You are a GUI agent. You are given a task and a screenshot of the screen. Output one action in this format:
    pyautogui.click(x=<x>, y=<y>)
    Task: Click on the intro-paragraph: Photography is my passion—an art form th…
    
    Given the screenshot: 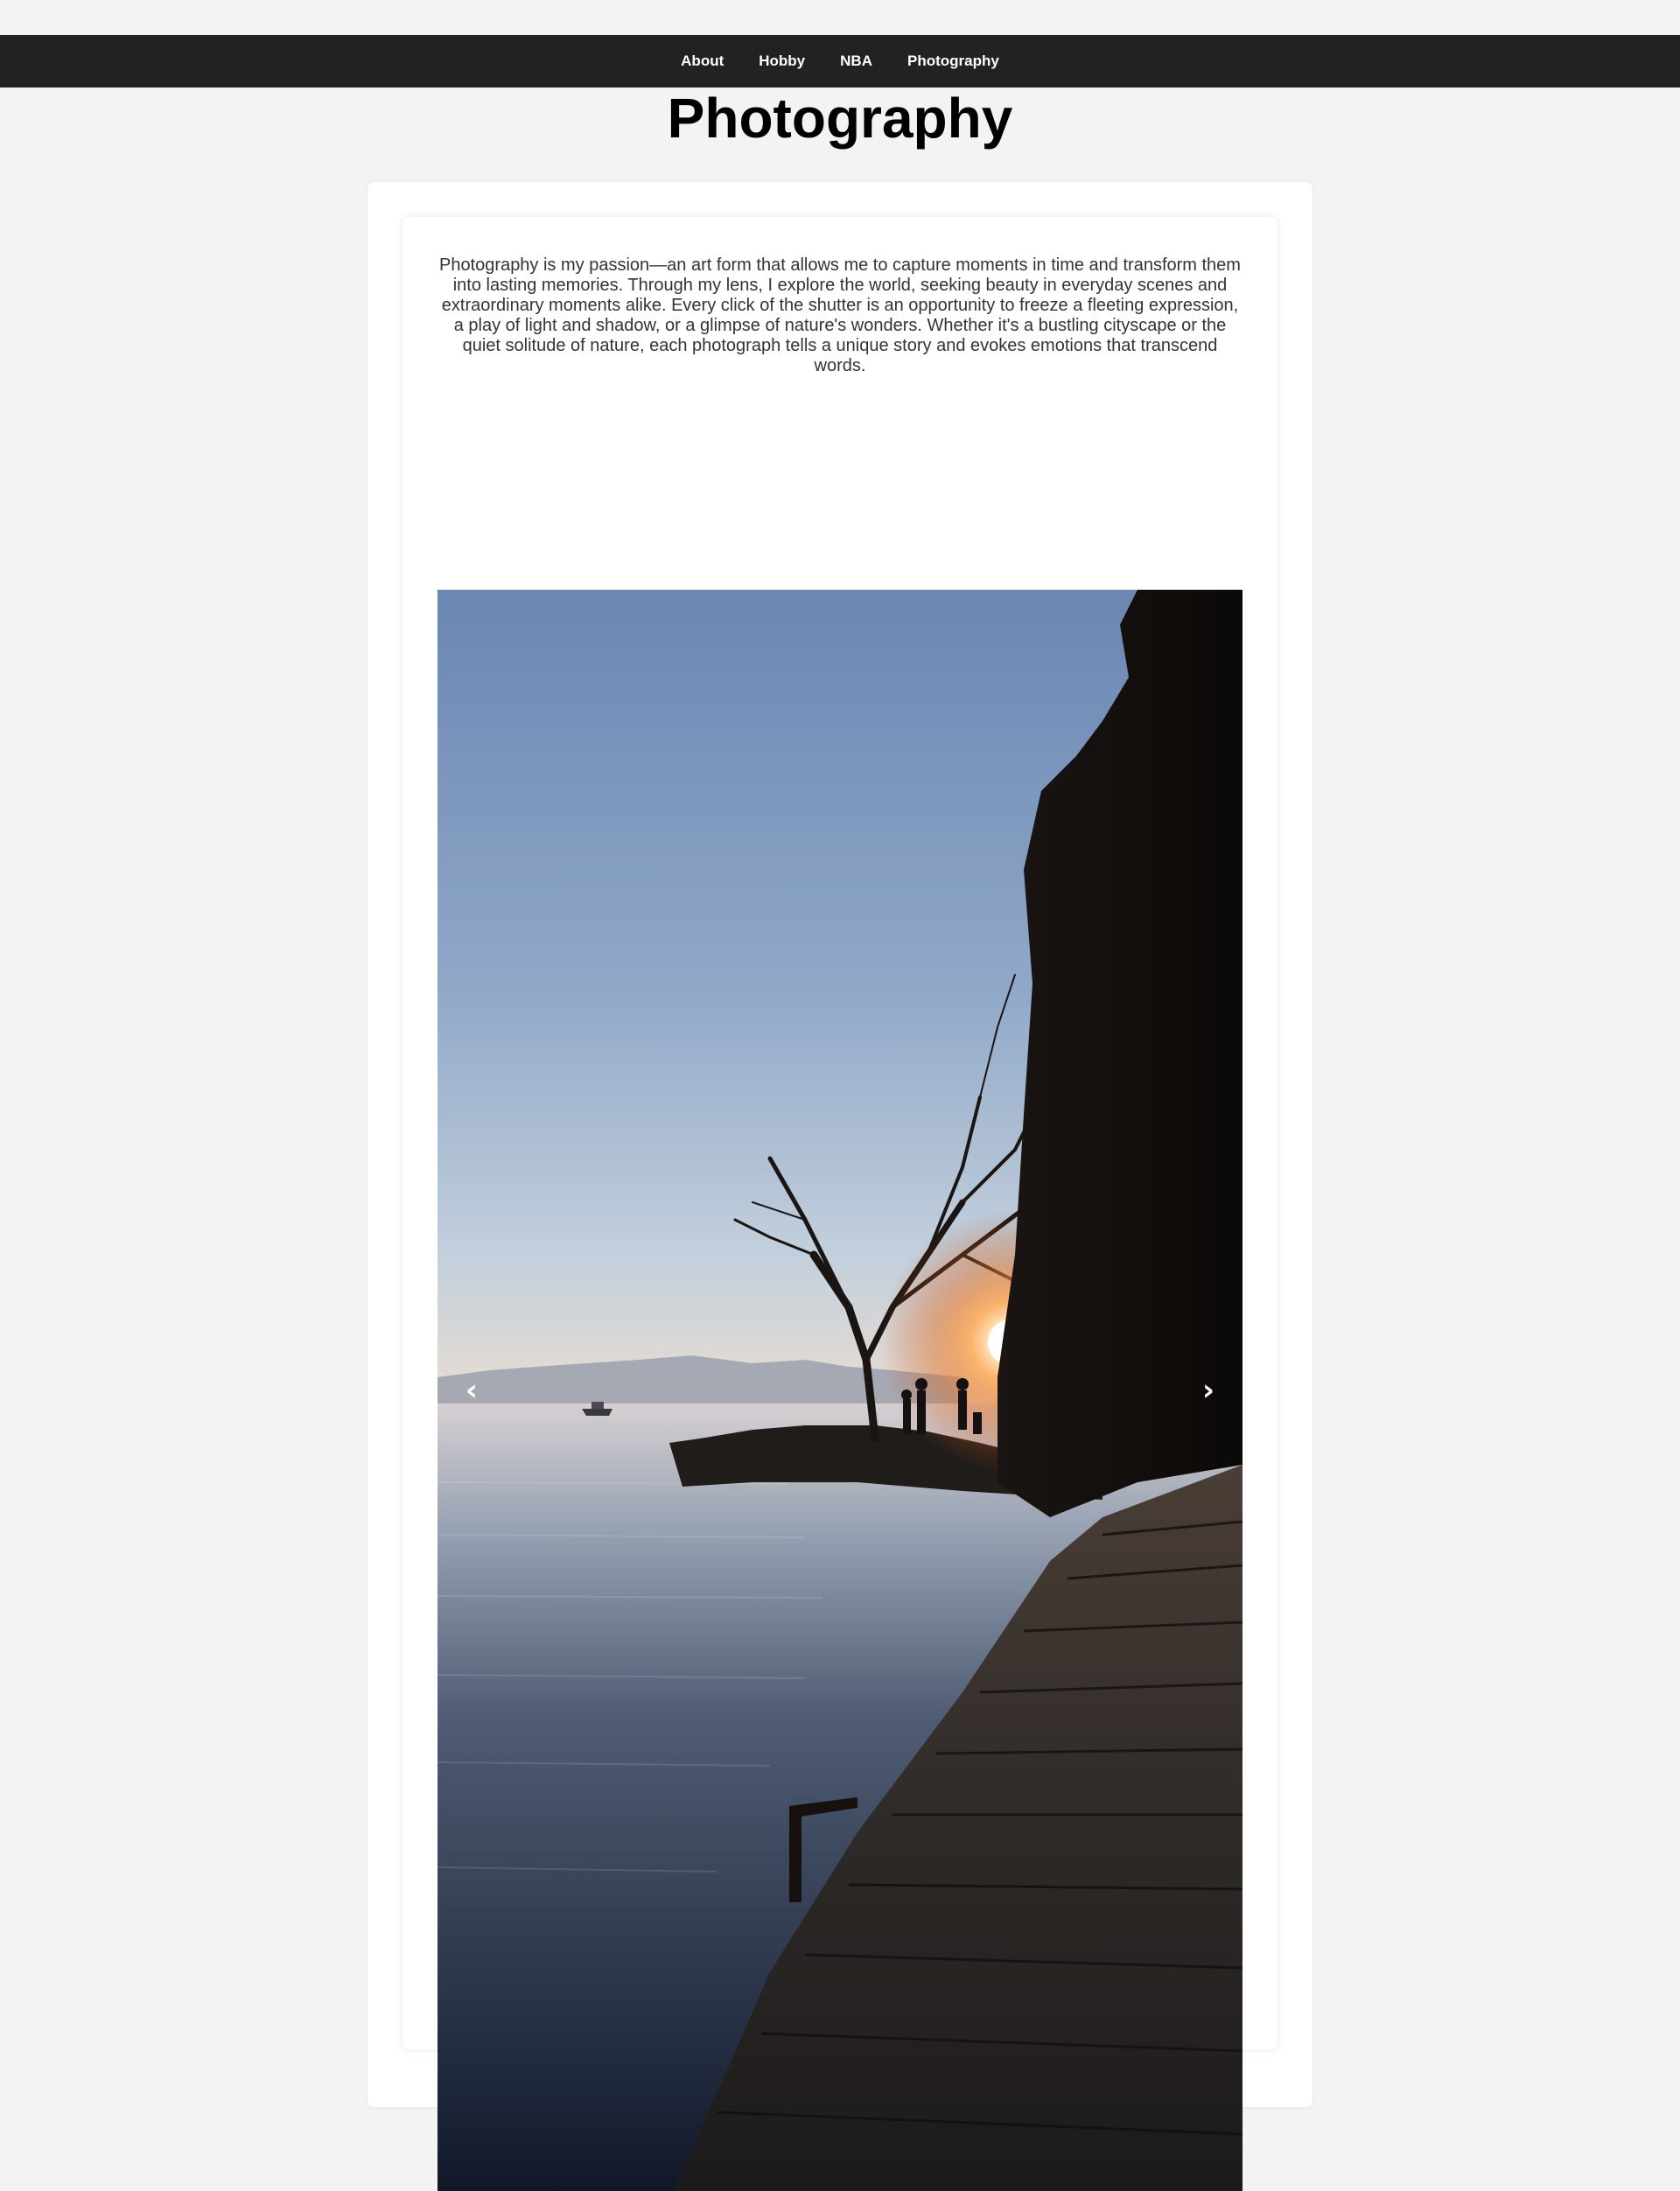 What is the action you would take?
    pyautogui.click(x=840, y=315)
    